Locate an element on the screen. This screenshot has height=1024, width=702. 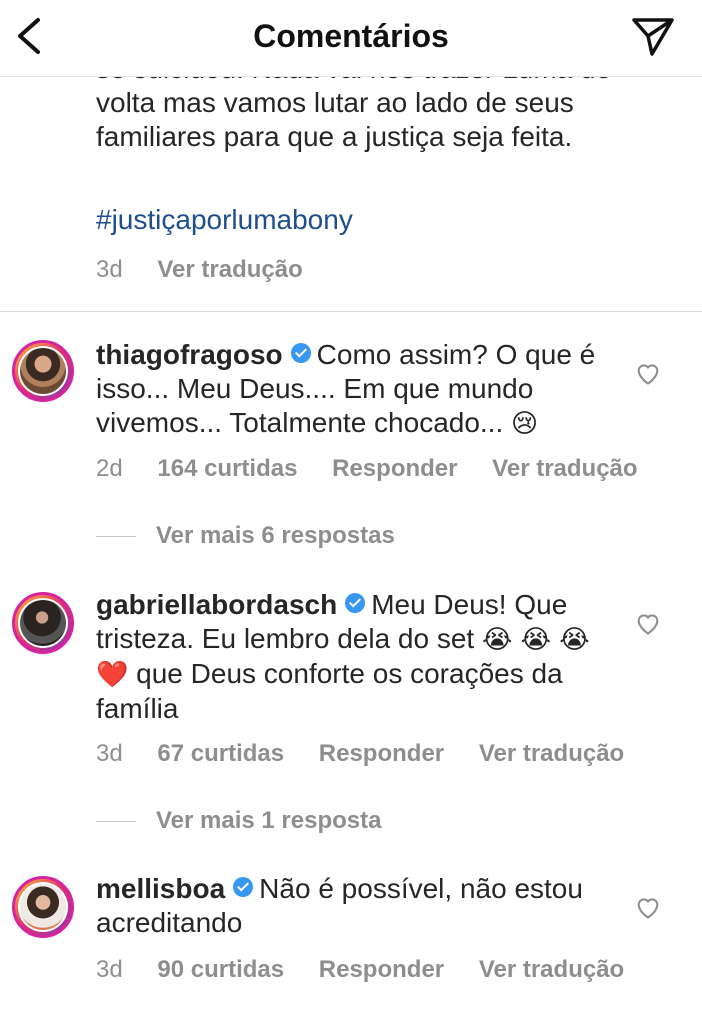
comment-username: thiagofragoso is located at coordinates (189, 354).